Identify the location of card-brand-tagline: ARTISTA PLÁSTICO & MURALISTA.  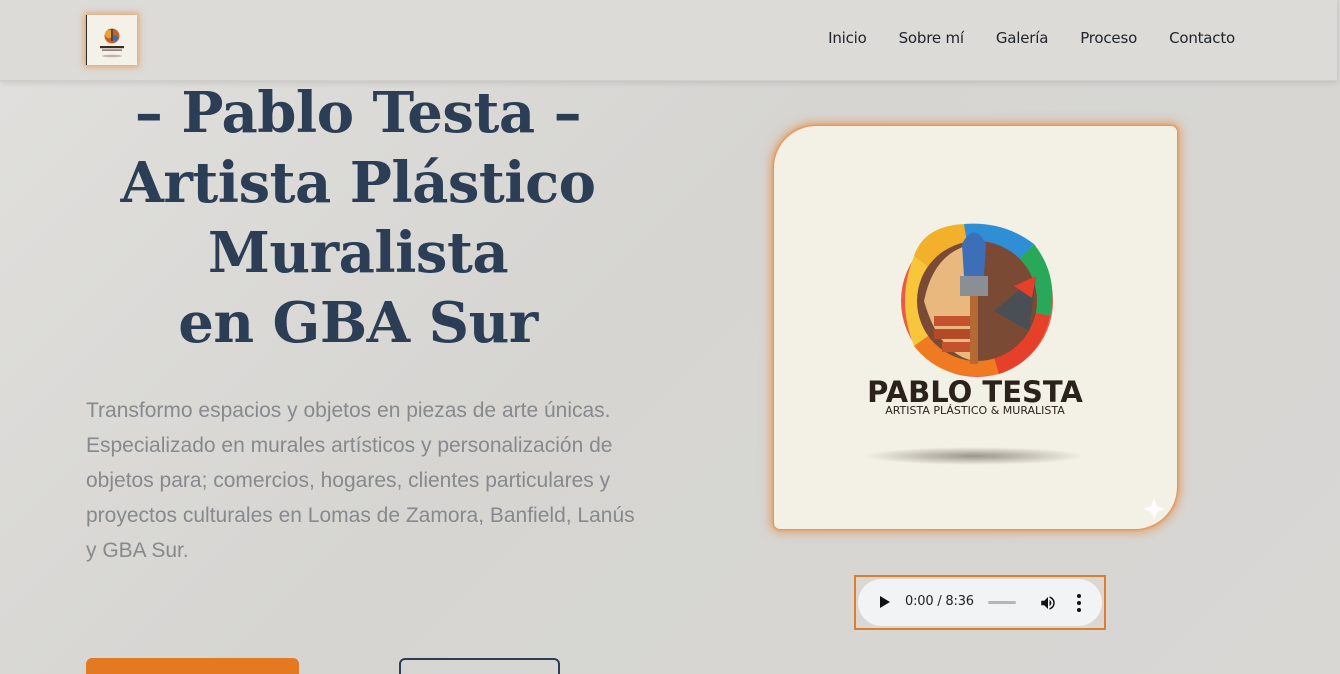
(975, 410).